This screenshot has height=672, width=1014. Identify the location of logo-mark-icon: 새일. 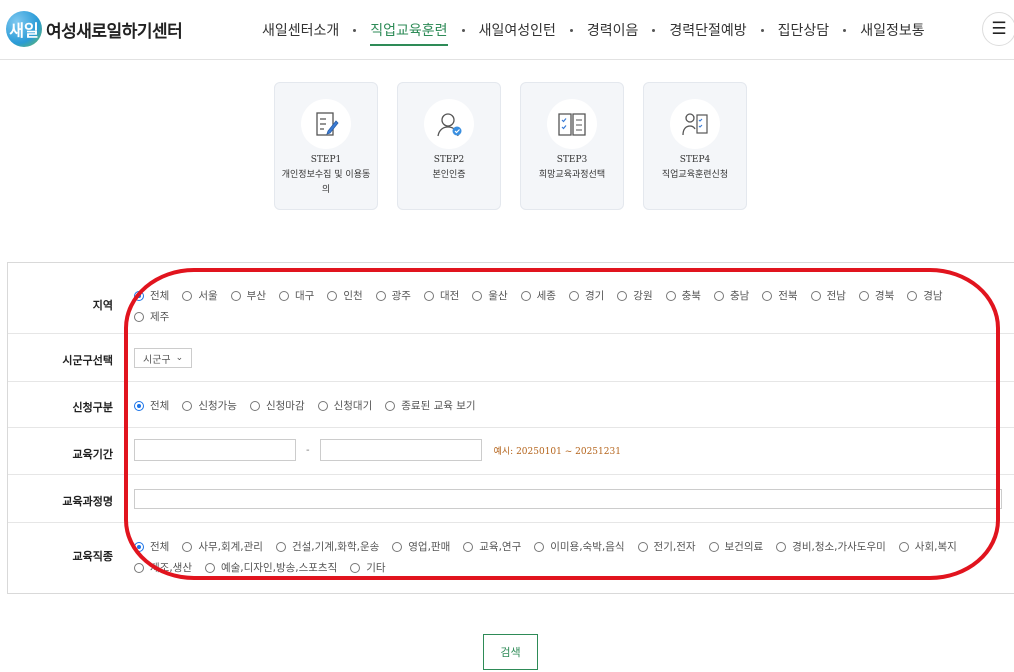
(24, 29).